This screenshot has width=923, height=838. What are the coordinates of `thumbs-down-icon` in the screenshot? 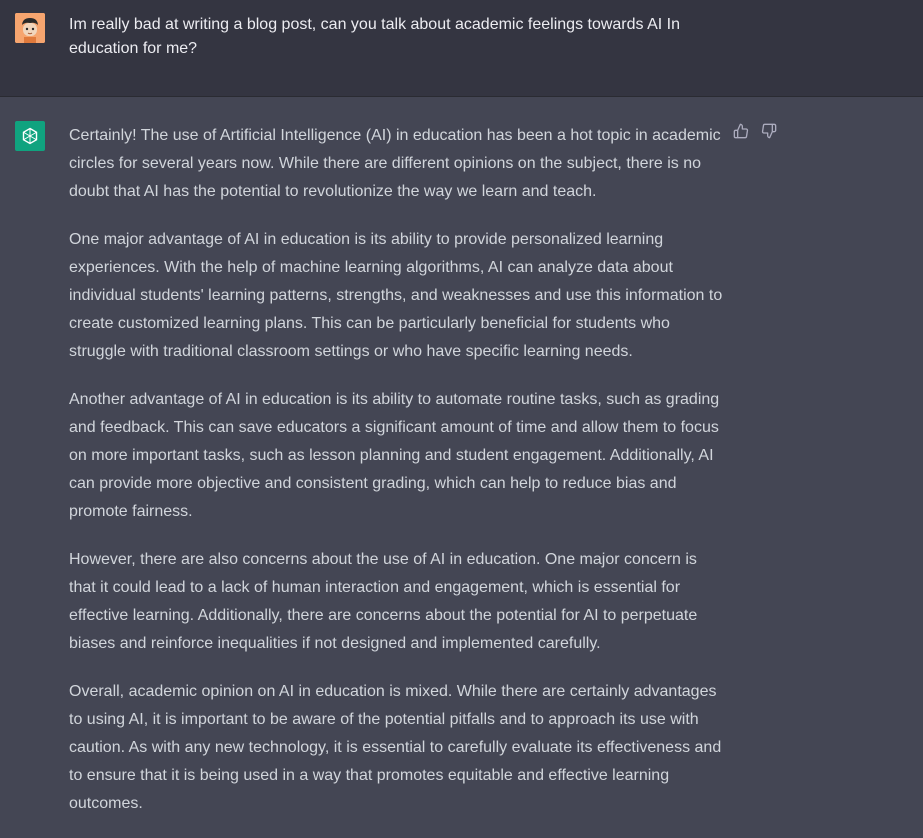 It's located at (769, 131).